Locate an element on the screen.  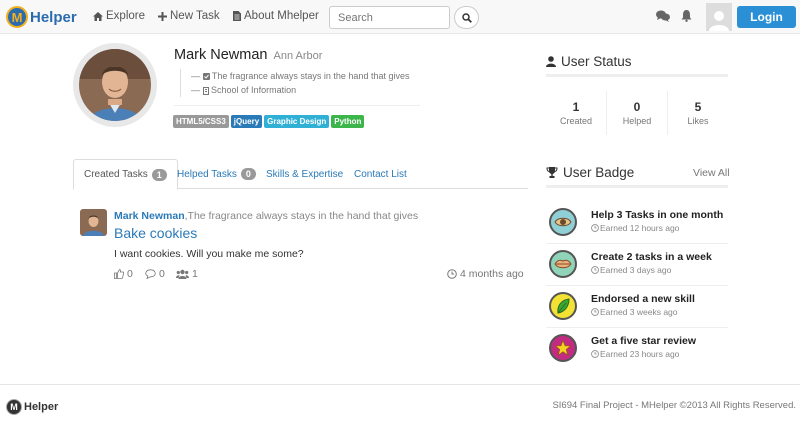
skill-tag: Graphic Design is located at coordinates (297, 121).